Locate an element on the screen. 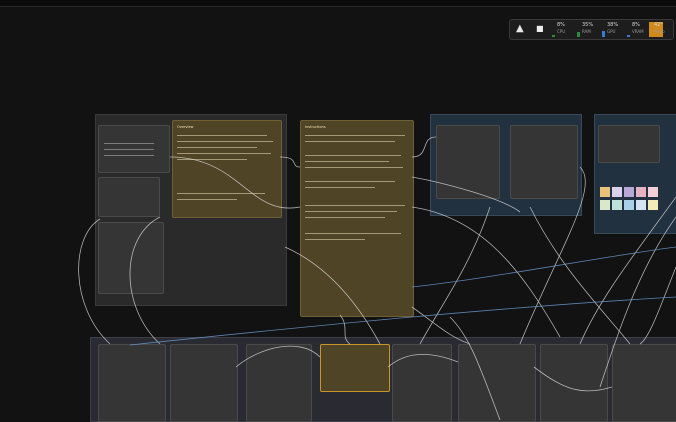  top-bar is located at coordinates (338, 3).